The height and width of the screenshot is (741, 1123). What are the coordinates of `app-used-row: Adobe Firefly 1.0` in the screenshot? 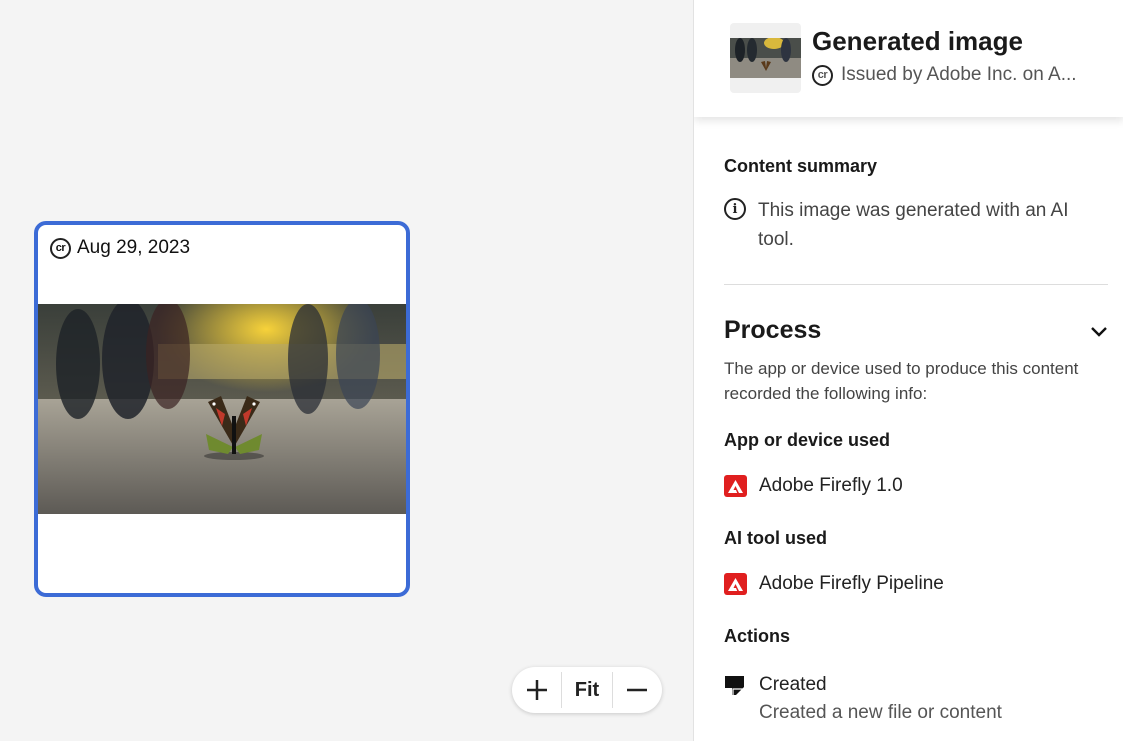 It's located at (813, 486).